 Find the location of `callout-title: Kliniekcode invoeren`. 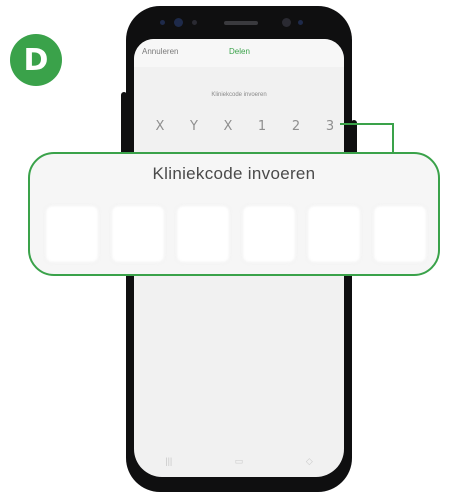

callout-title: Kliniekcode invoeren is located at coordinates (234, 173).